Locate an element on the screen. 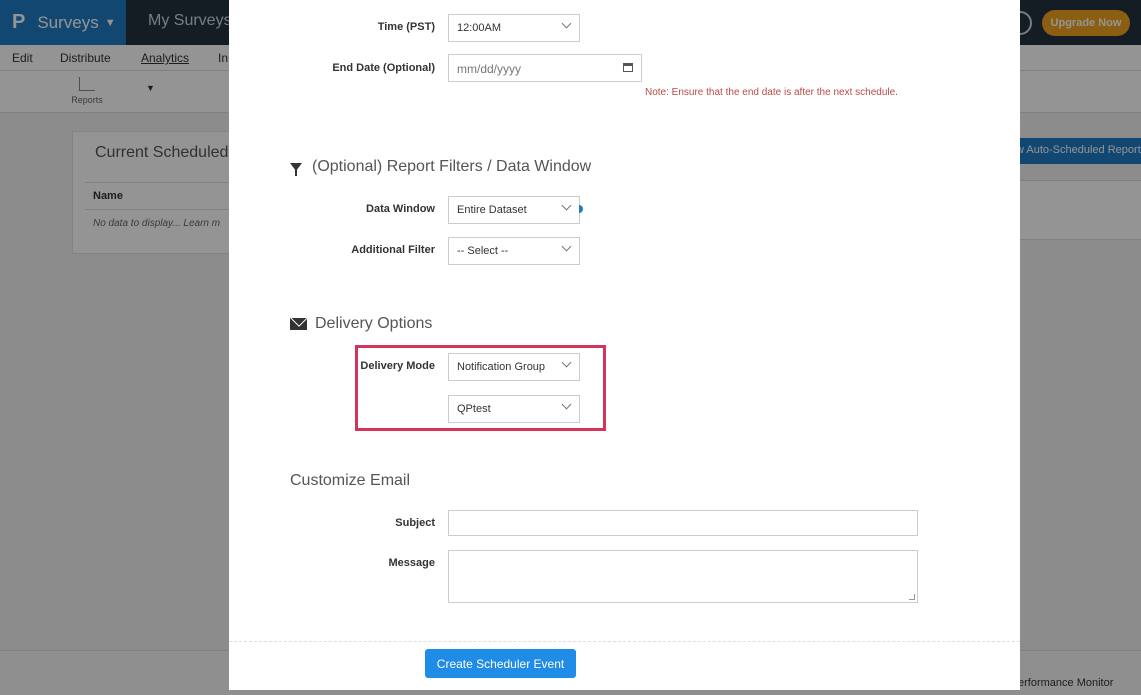 This screenshot has height=695, width=1141. notification-group-select: QPtest is located at coordinates (514, 409).